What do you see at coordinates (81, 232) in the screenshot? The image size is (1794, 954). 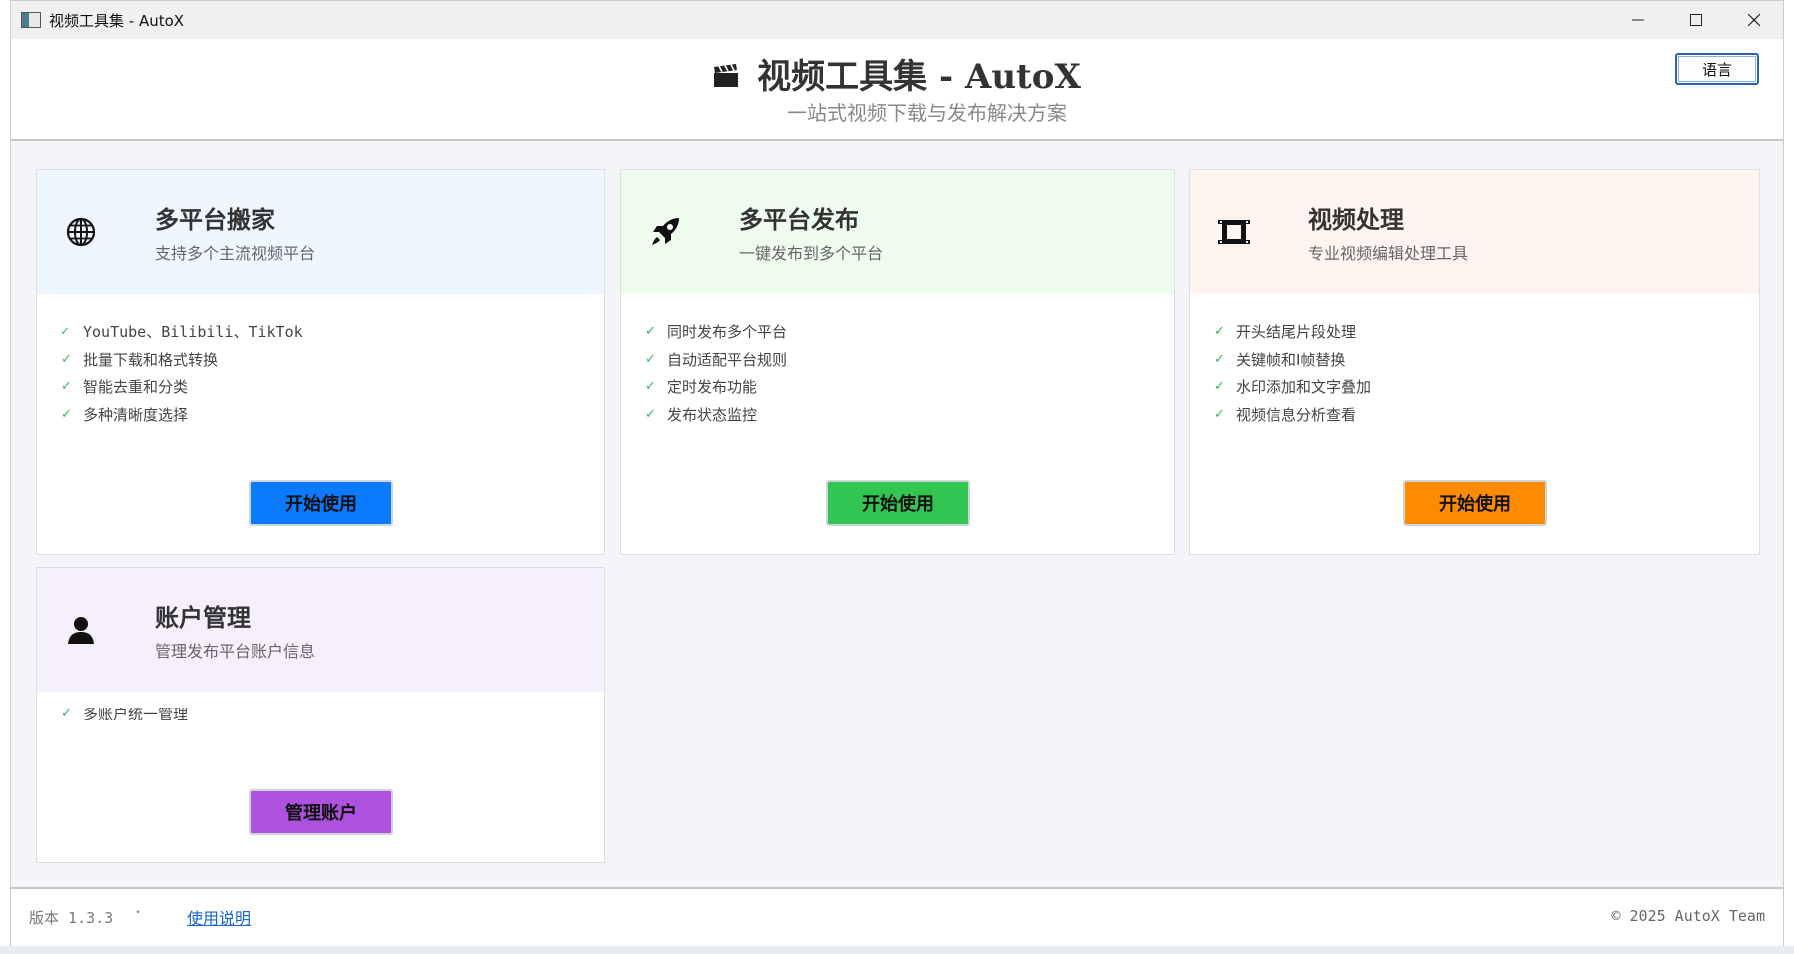 I see `globe-icon` at bounding box center [81, 232].